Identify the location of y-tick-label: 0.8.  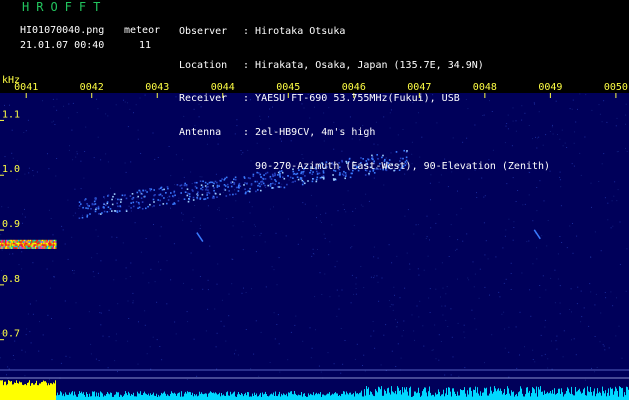
(11, 279).